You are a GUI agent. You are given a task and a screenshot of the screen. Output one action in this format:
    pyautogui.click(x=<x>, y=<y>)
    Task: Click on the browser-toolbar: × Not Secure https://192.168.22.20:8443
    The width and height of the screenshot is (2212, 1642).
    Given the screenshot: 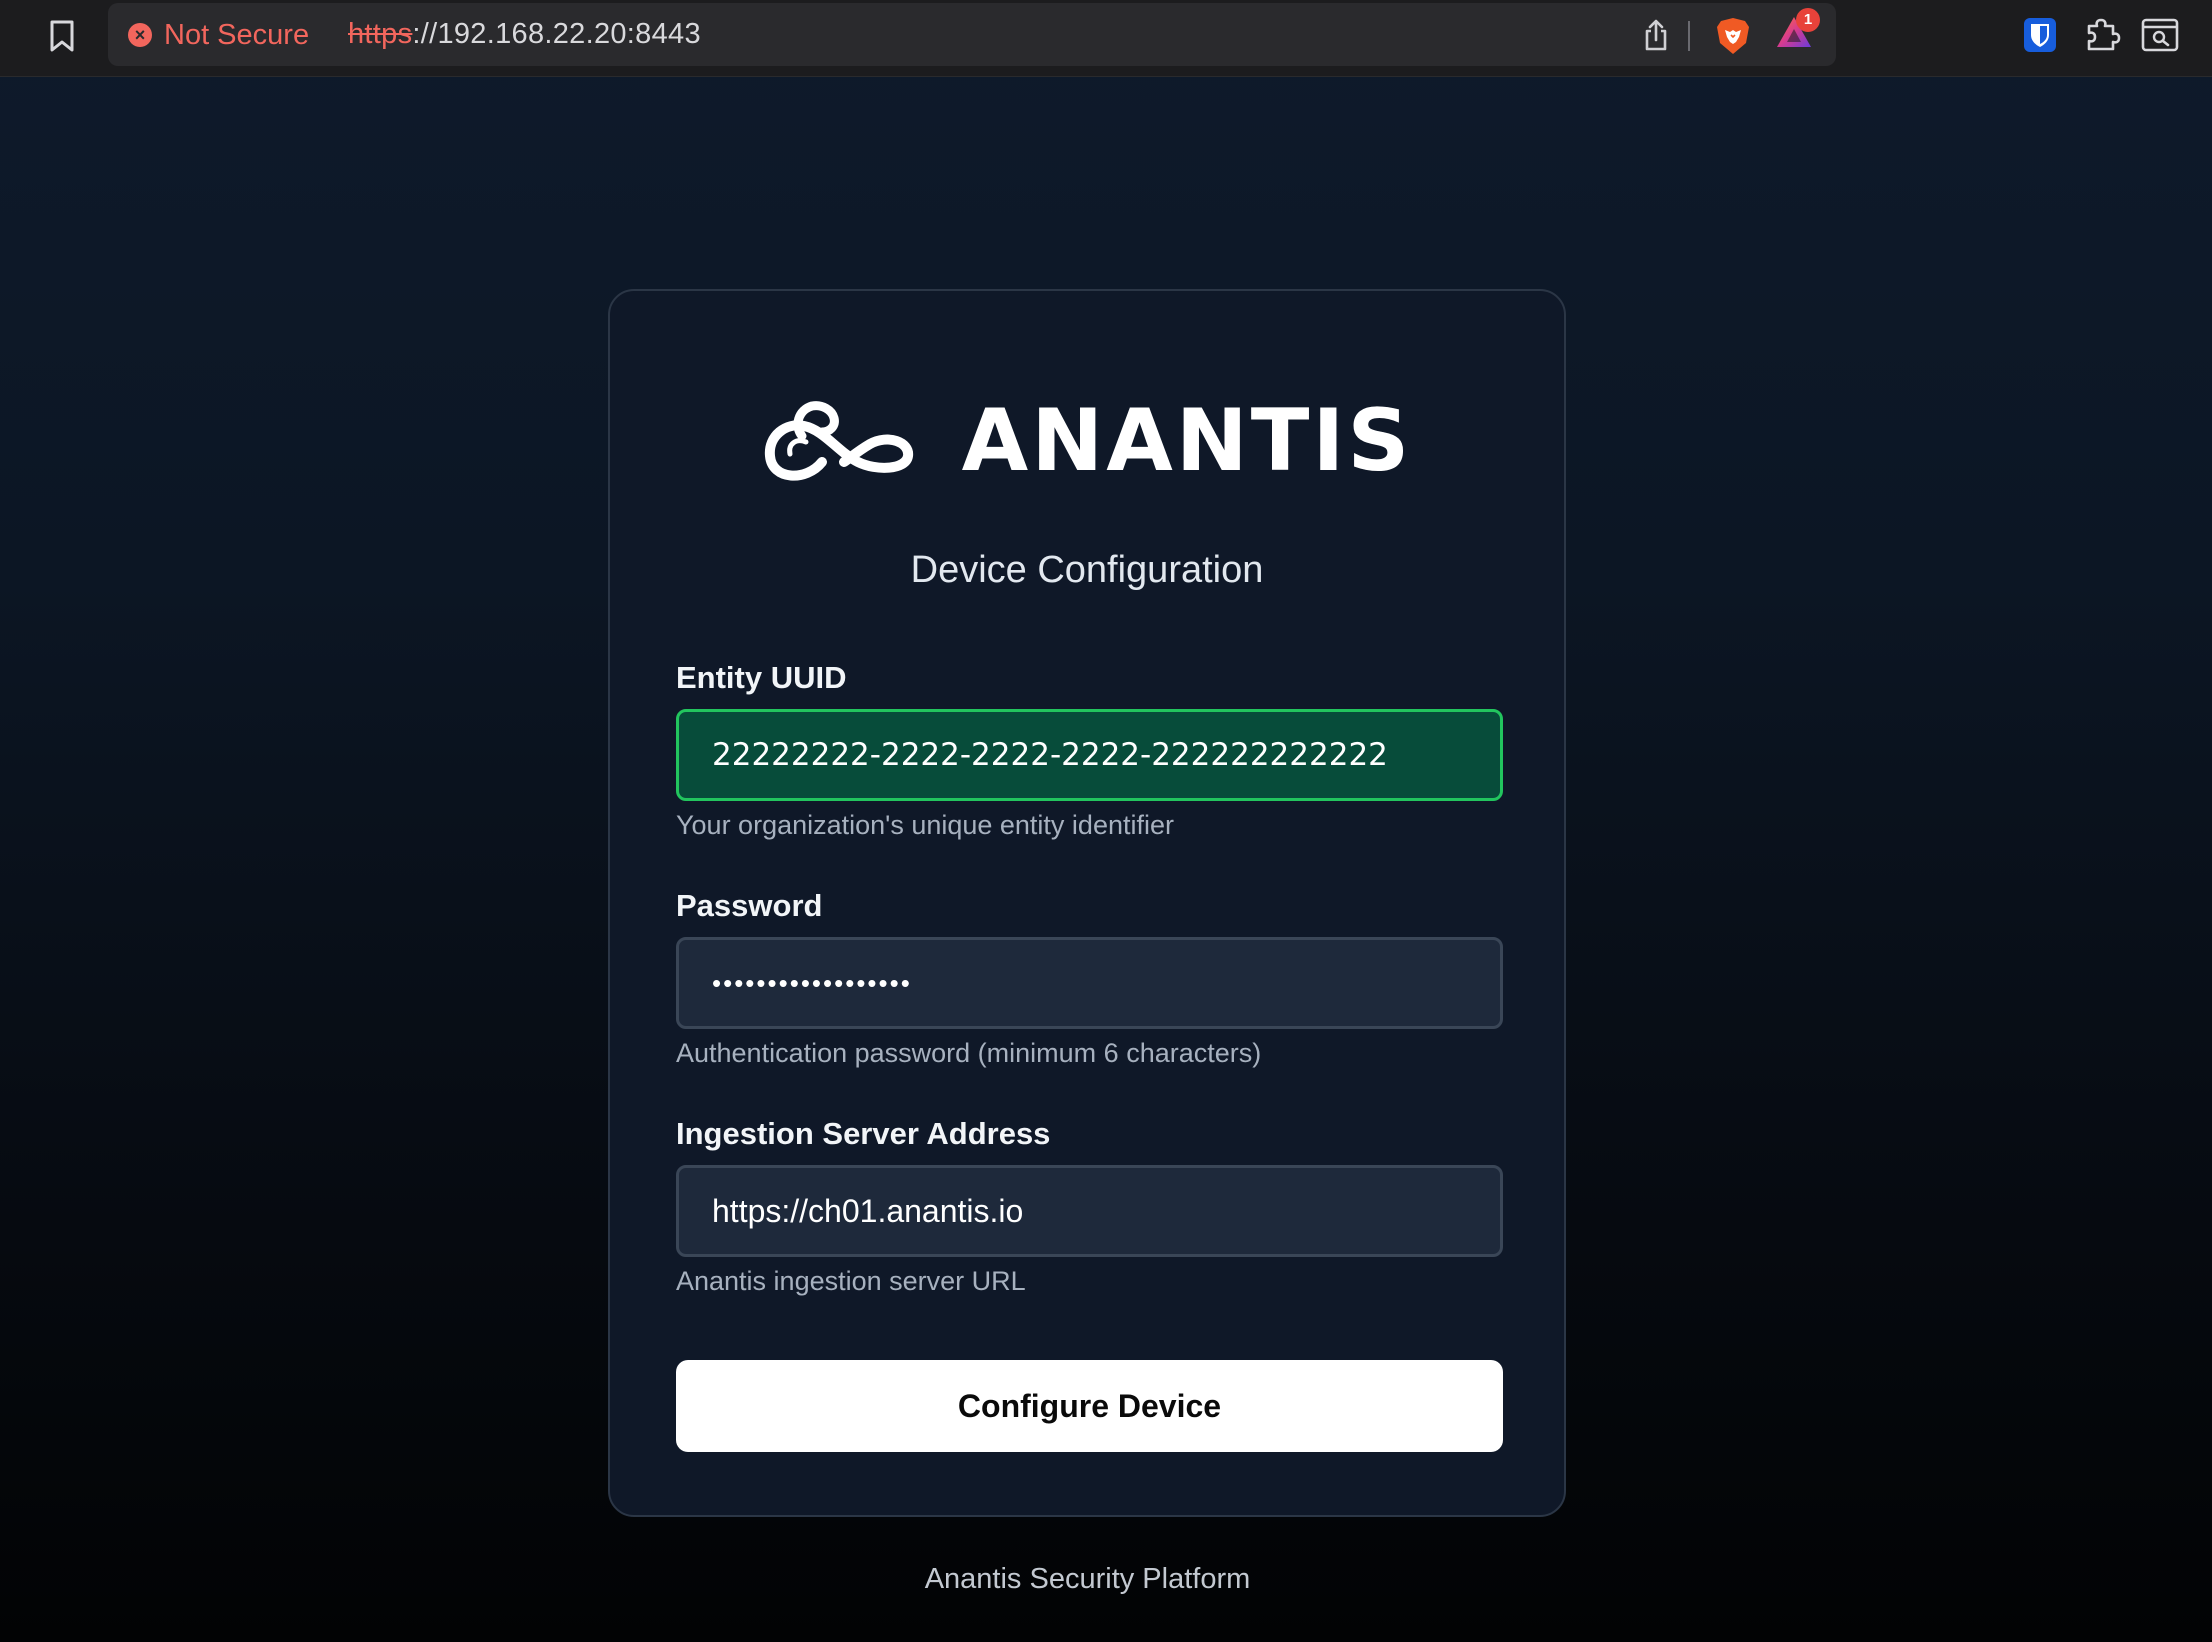 What is the action you would take?
    pyautogui.click(x=1106, y=38)
    